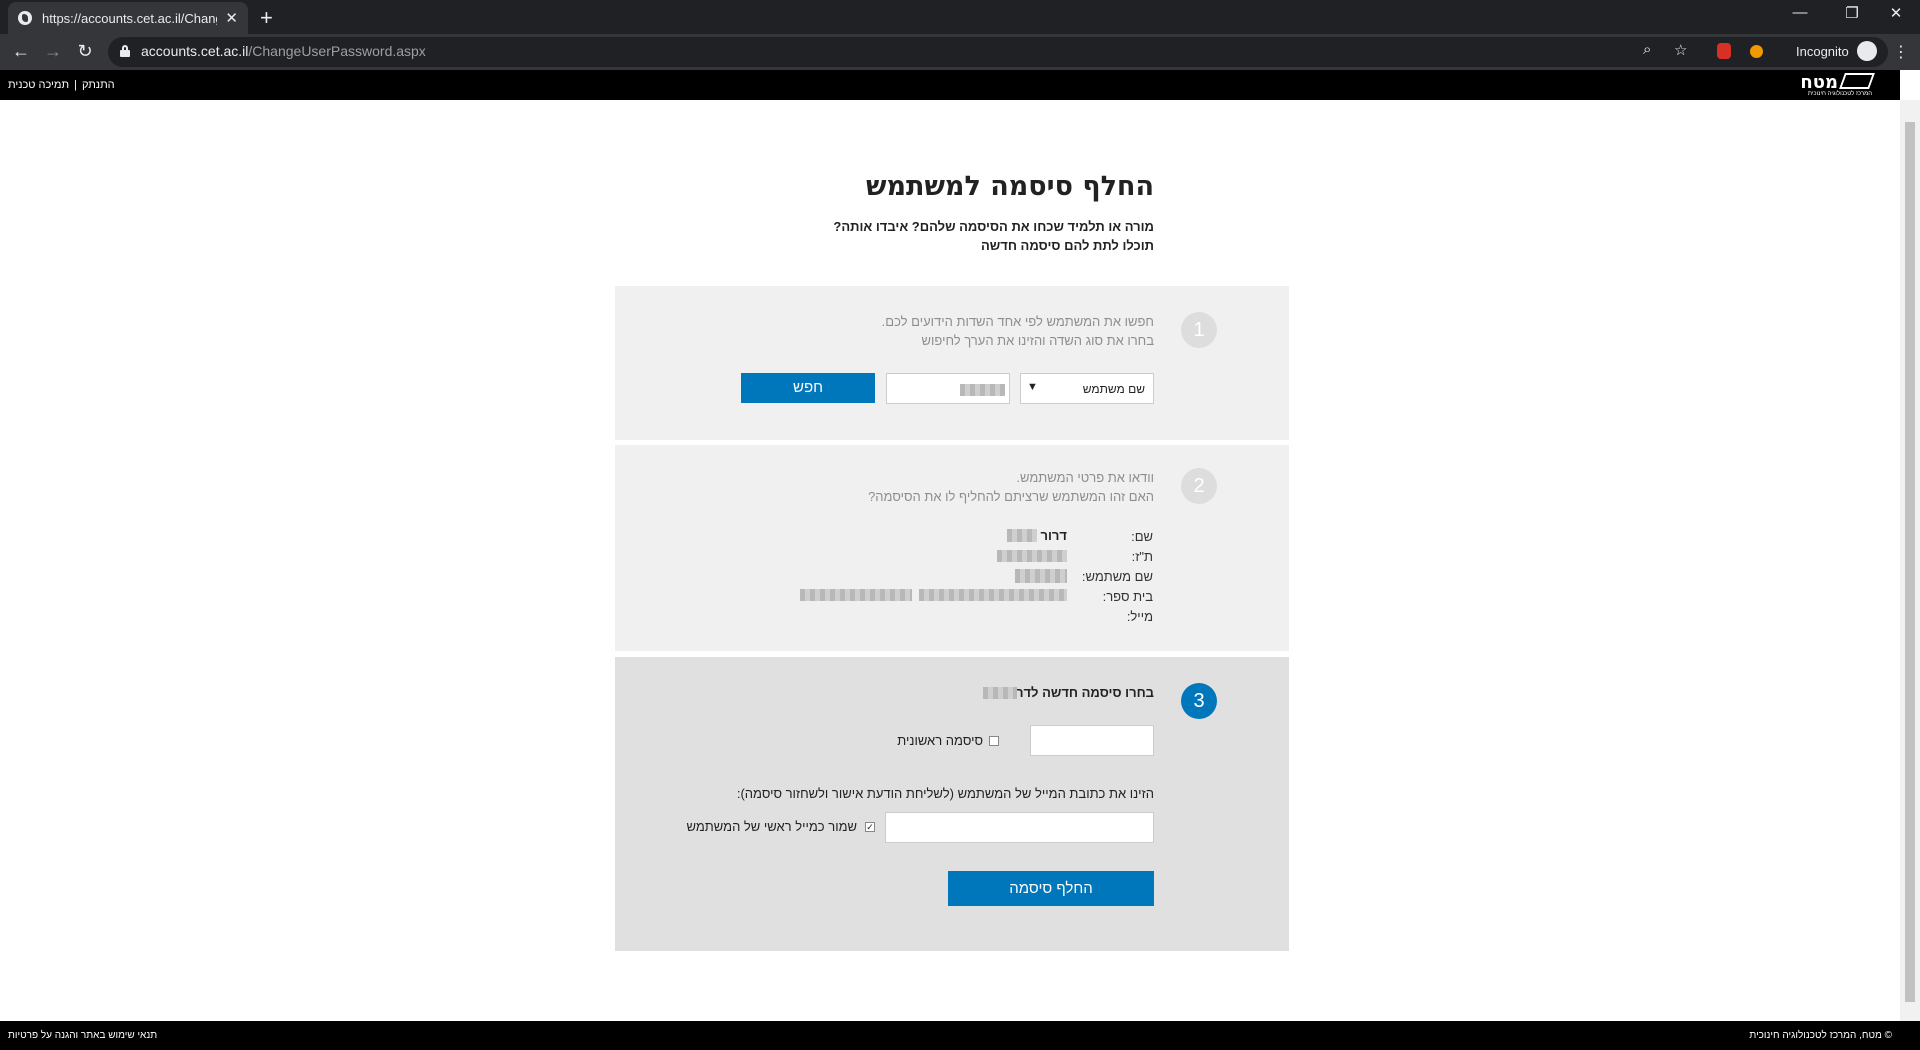 This screenshot has height=1050, width=1920. What do you see at coordinates (1117, 576) in the screenshot?
I see `username-label: שם משתמש:` at bounding box center [1117, 576].